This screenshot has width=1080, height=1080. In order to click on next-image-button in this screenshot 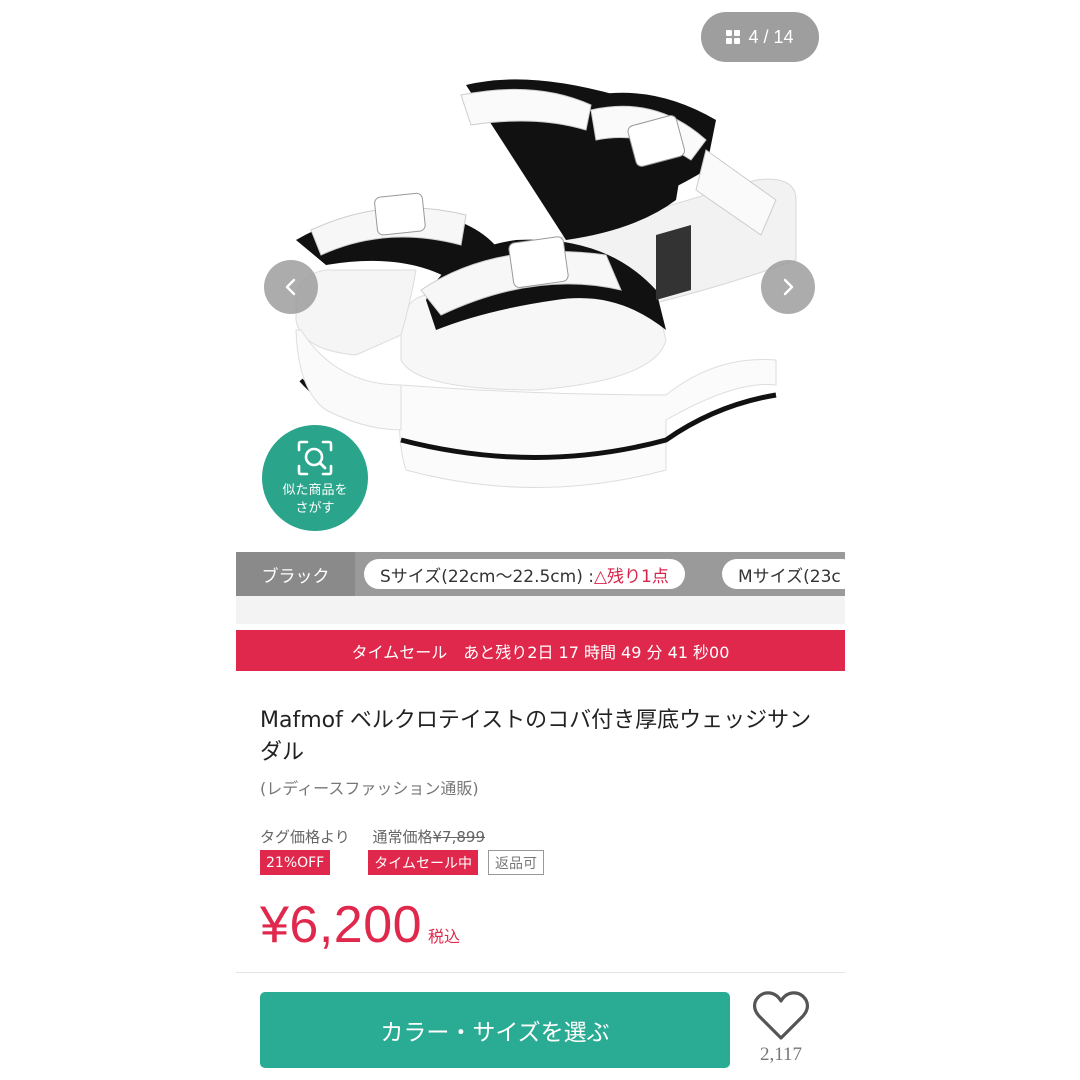, I will do `click(788, 287)`.